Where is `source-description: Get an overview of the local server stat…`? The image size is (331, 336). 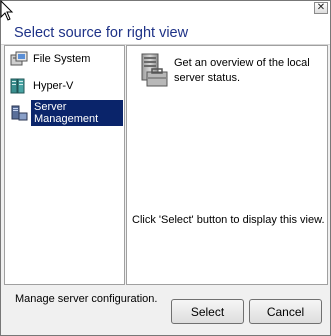
source-description: Get an overview of the local server stat… is located at coordinates (242, 70).